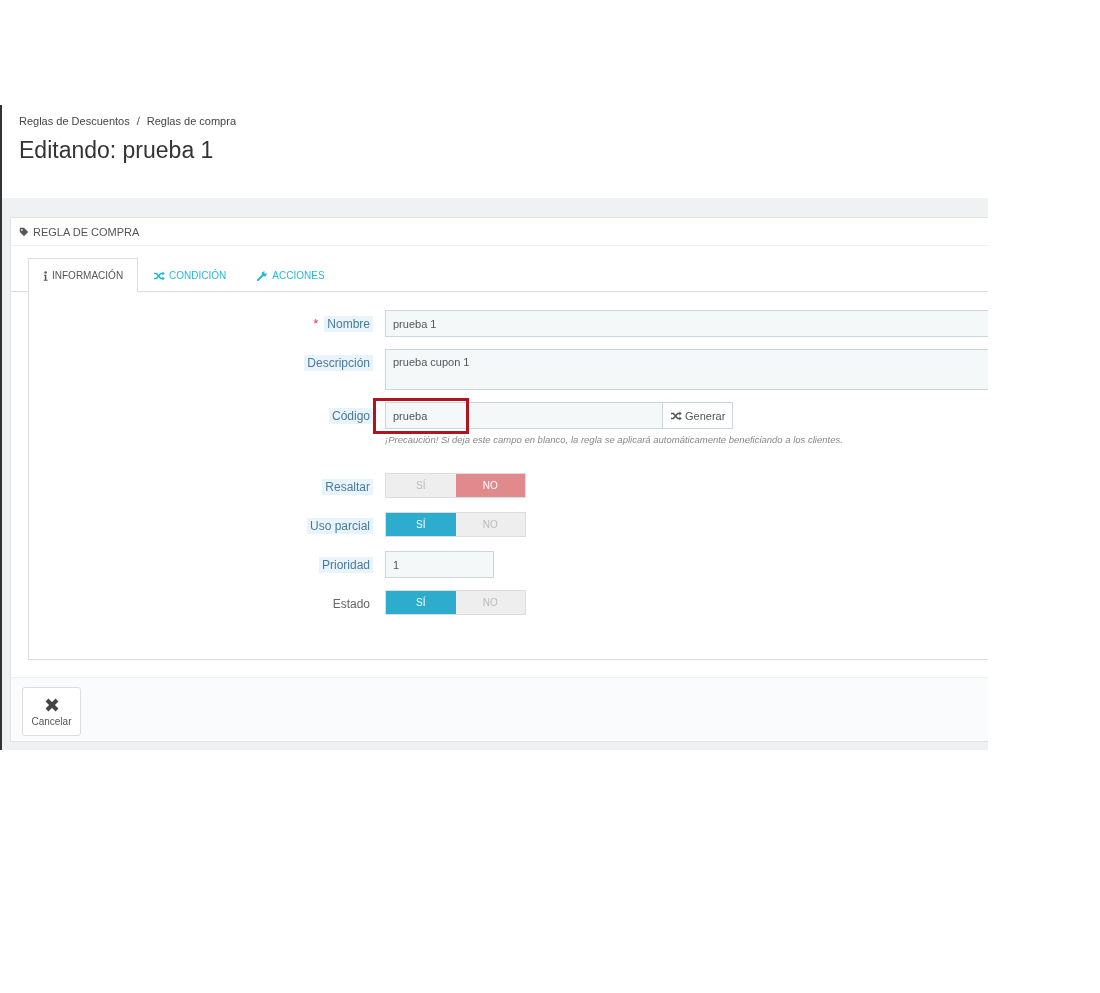 The width and height of the screenshot is (1100, 993). Describe the element at coordinates (698, 415) in the screenshot. I see `generate-button: Generar` at that location.